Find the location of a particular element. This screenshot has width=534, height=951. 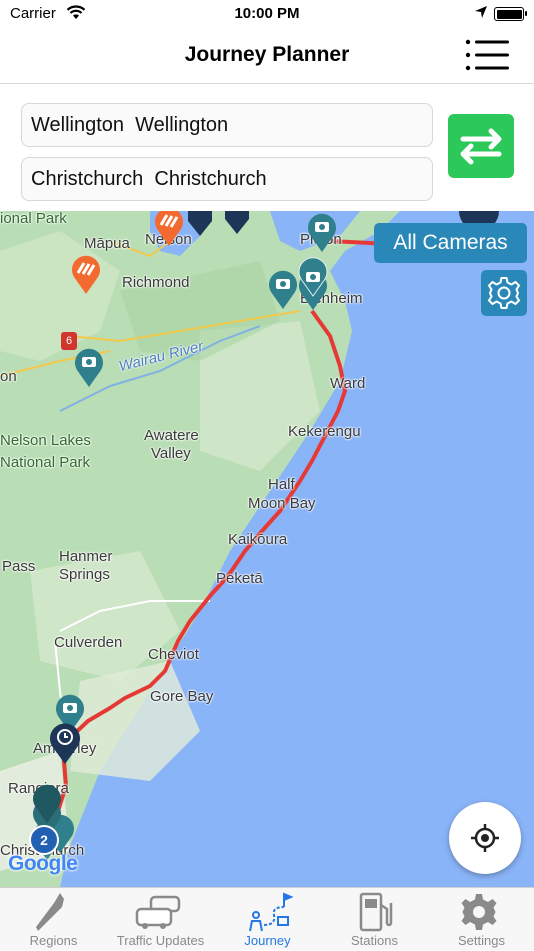

nav-bar: Journey Planner is located at coordinates (267, 56).